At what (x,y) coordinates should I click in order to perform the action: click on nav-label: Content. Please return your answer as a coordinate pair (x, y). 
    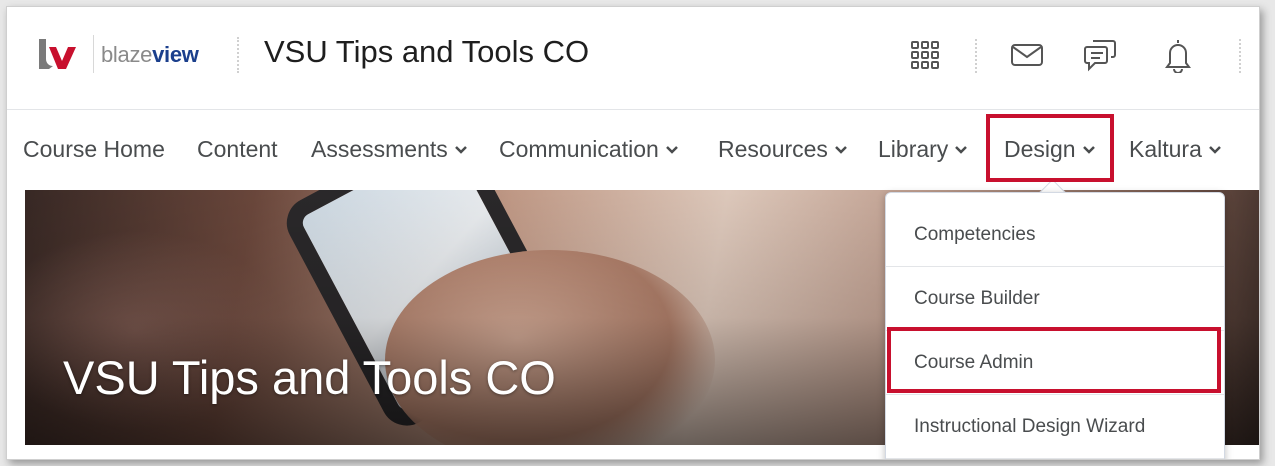
    Looking at the image, I should click on (237, 149).